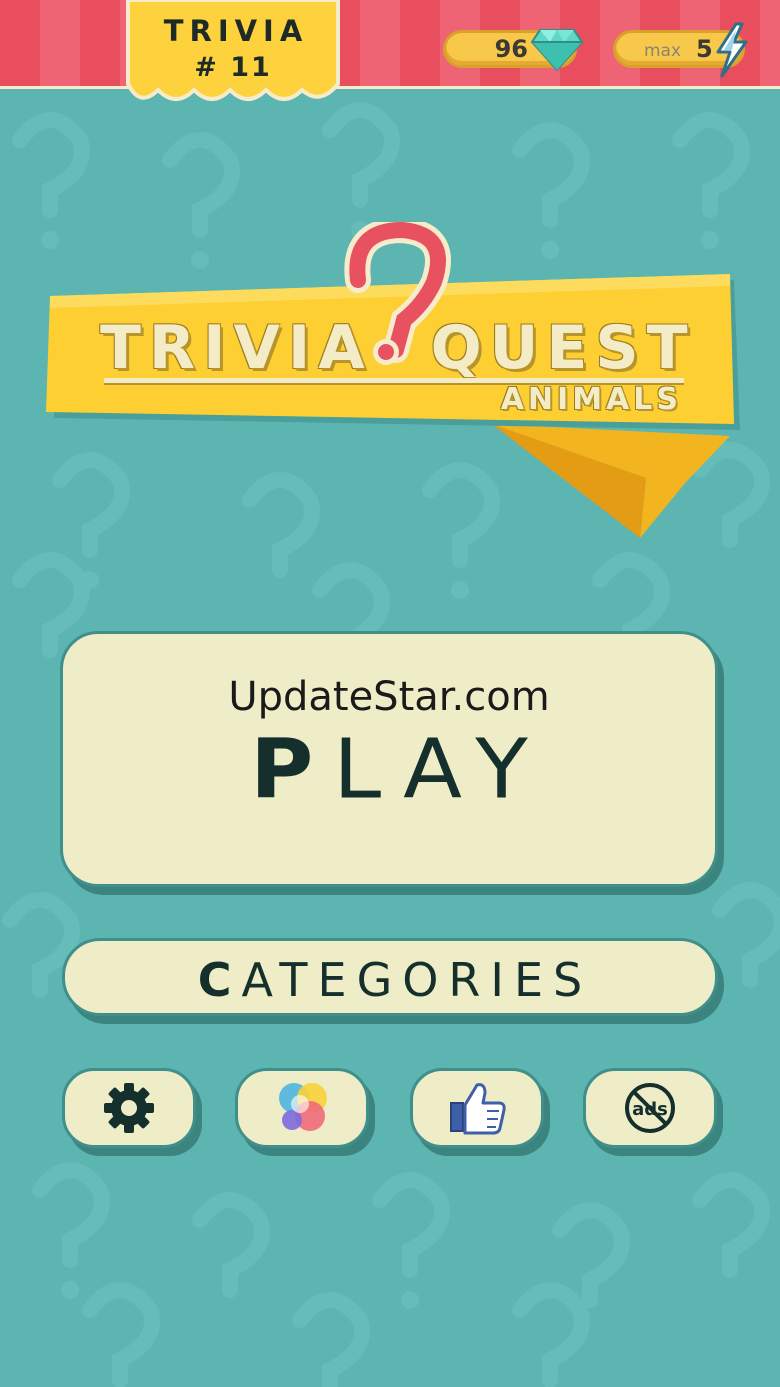 The width and height of the screenshot is (780, 1387). I want to click on thumbs-up-icon, so click(478, 1109).